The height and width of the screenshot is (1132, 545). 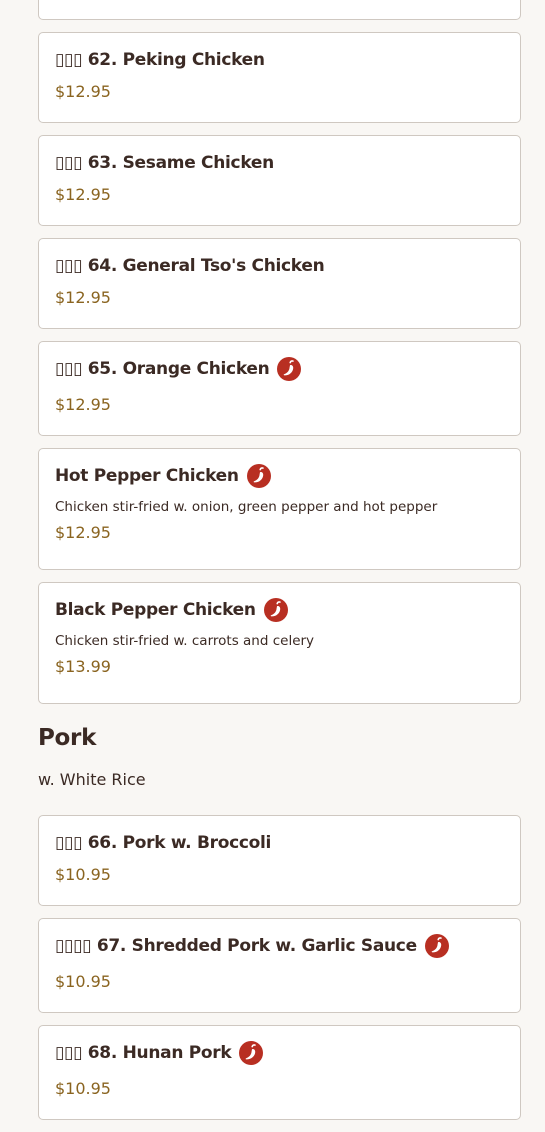 I want to click on item-name: ▯▯▯ 66. Pork w. Broccoli, so click(x=163, y=843).